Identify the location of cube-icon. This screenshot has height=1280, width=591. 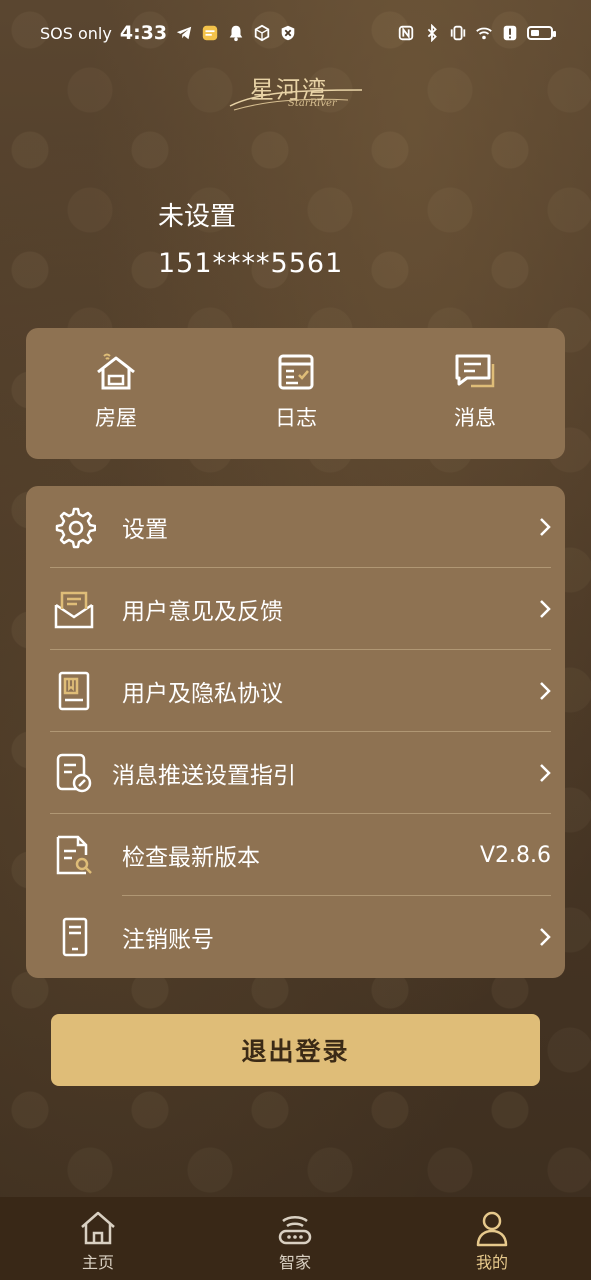
(262, 33).